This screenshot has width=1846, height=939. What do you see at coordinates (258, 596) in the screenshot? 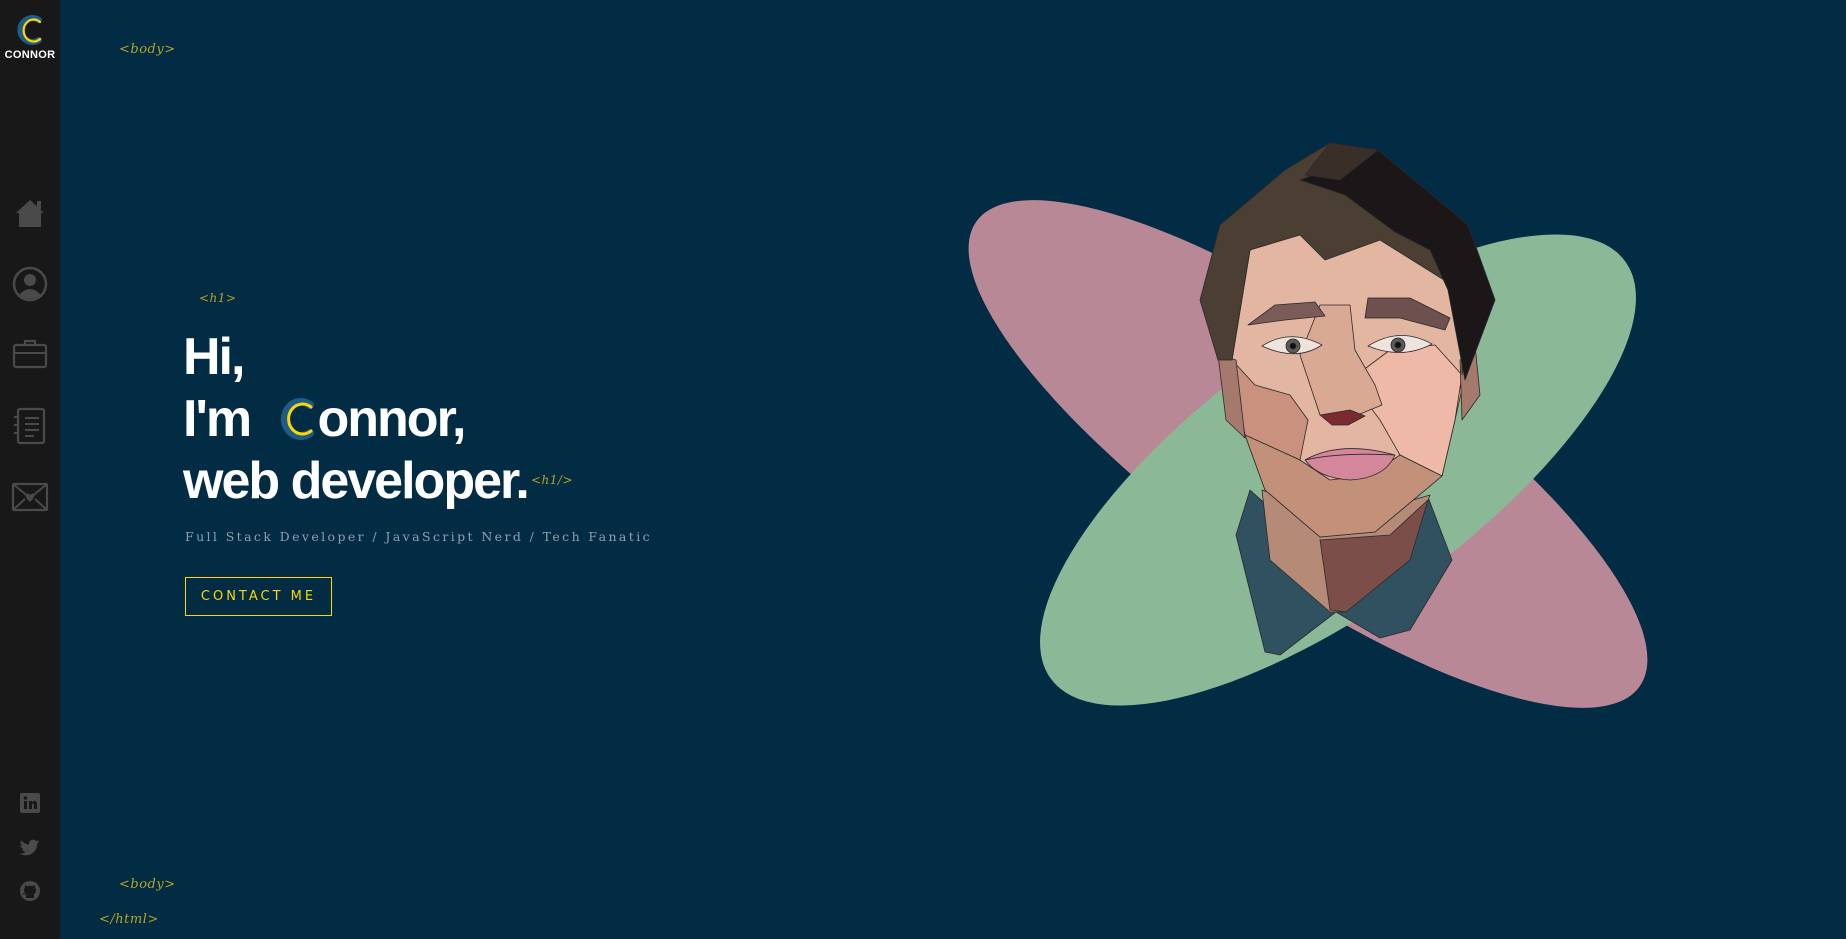
I see `contact-me-button: CONTACT ME` at bounding box center [258, 596].